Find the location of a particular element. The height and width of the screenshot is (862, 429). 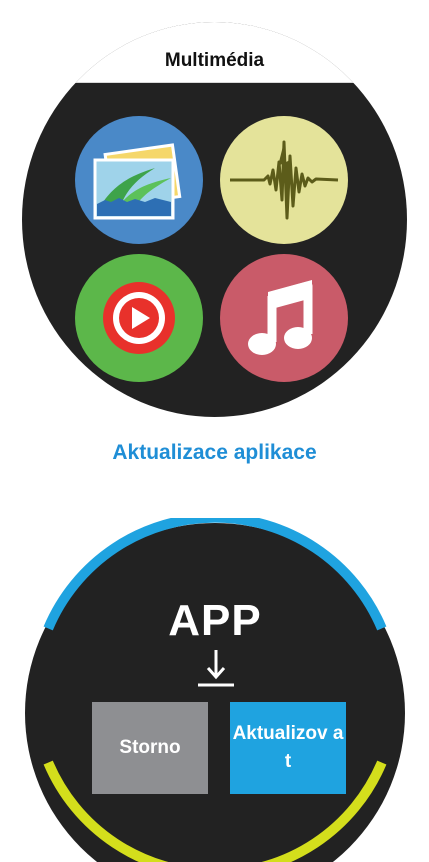

update-button-label: Aktualizov at is located at coordinates (288, 747).